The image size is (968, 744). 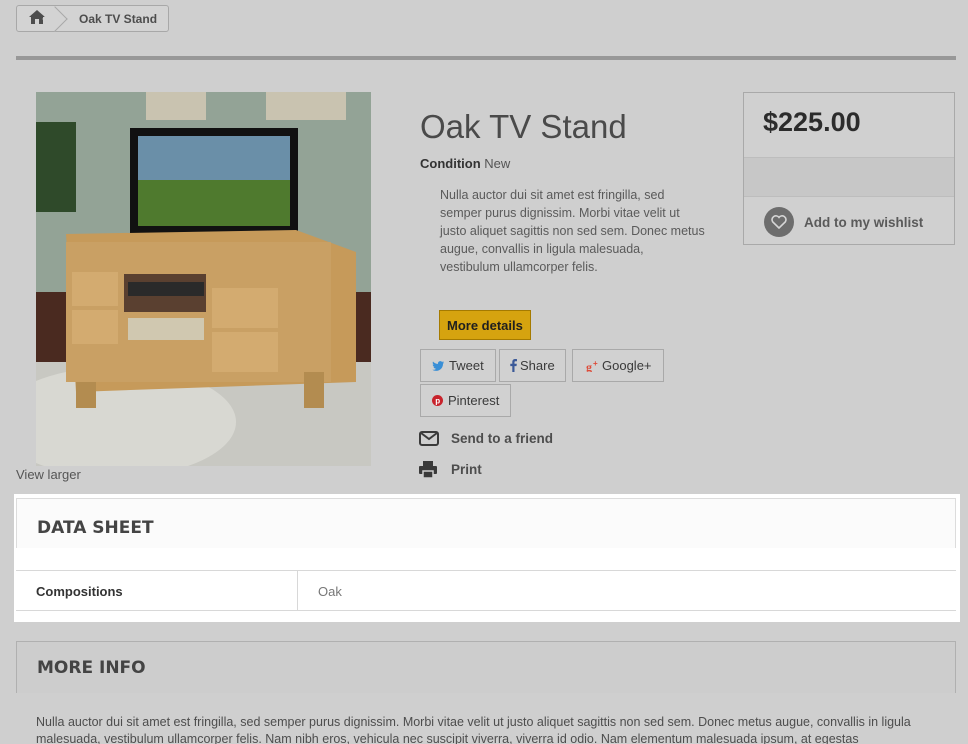 I want to click on view-larger-link: View larger, so click(x=48, y=474).